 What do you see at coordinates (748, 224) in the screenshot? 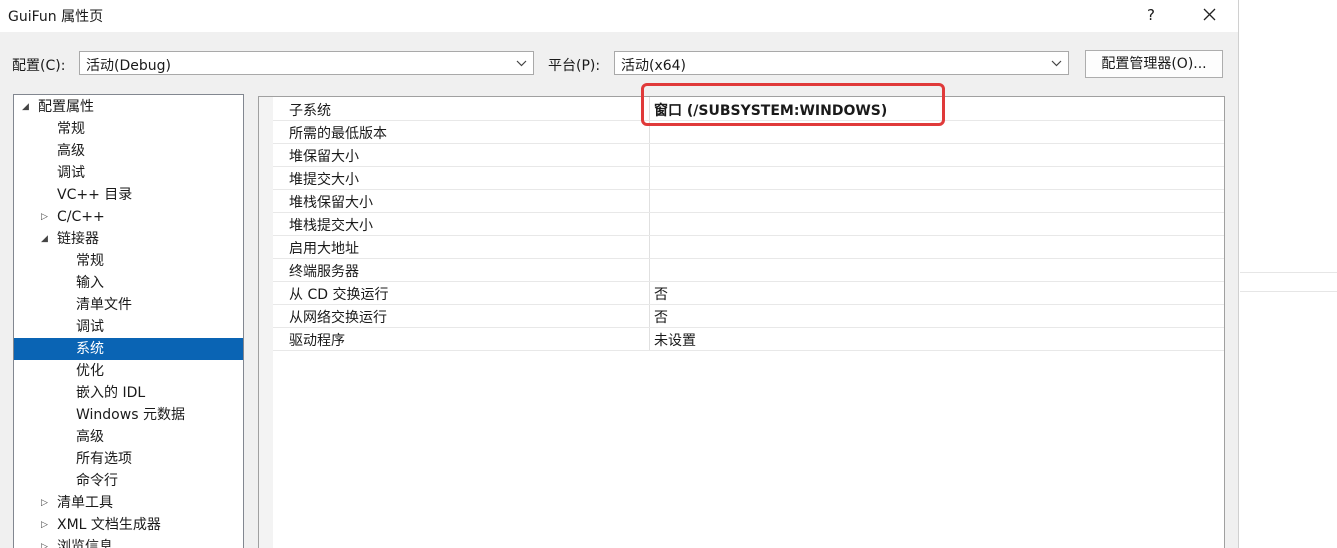
I see `property-row: 堆栈提交大小` at bounding box center [748, 224].